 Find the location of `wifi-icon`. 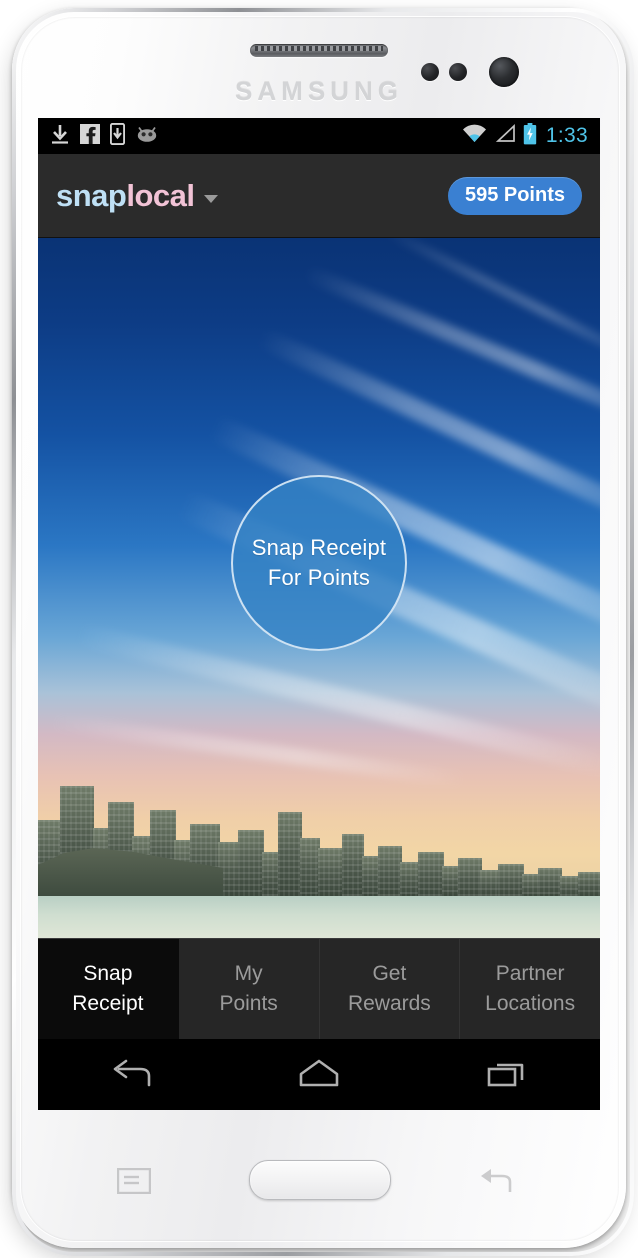

wifi-icon is located at coordinates (474, 136).